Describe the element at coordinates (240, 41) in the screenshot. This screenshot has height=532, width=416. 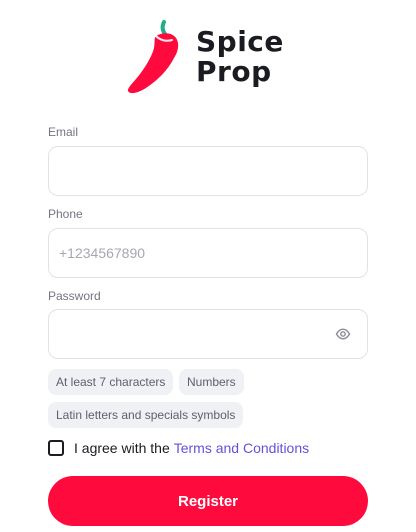
I see `brand-name-line1: Spice` at that location.